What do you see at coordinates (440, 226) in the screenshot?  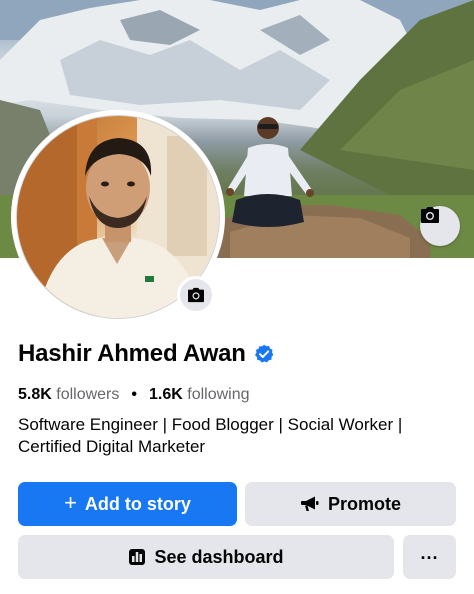 I see `cover-camera-button` at bounding box center [440, 226].